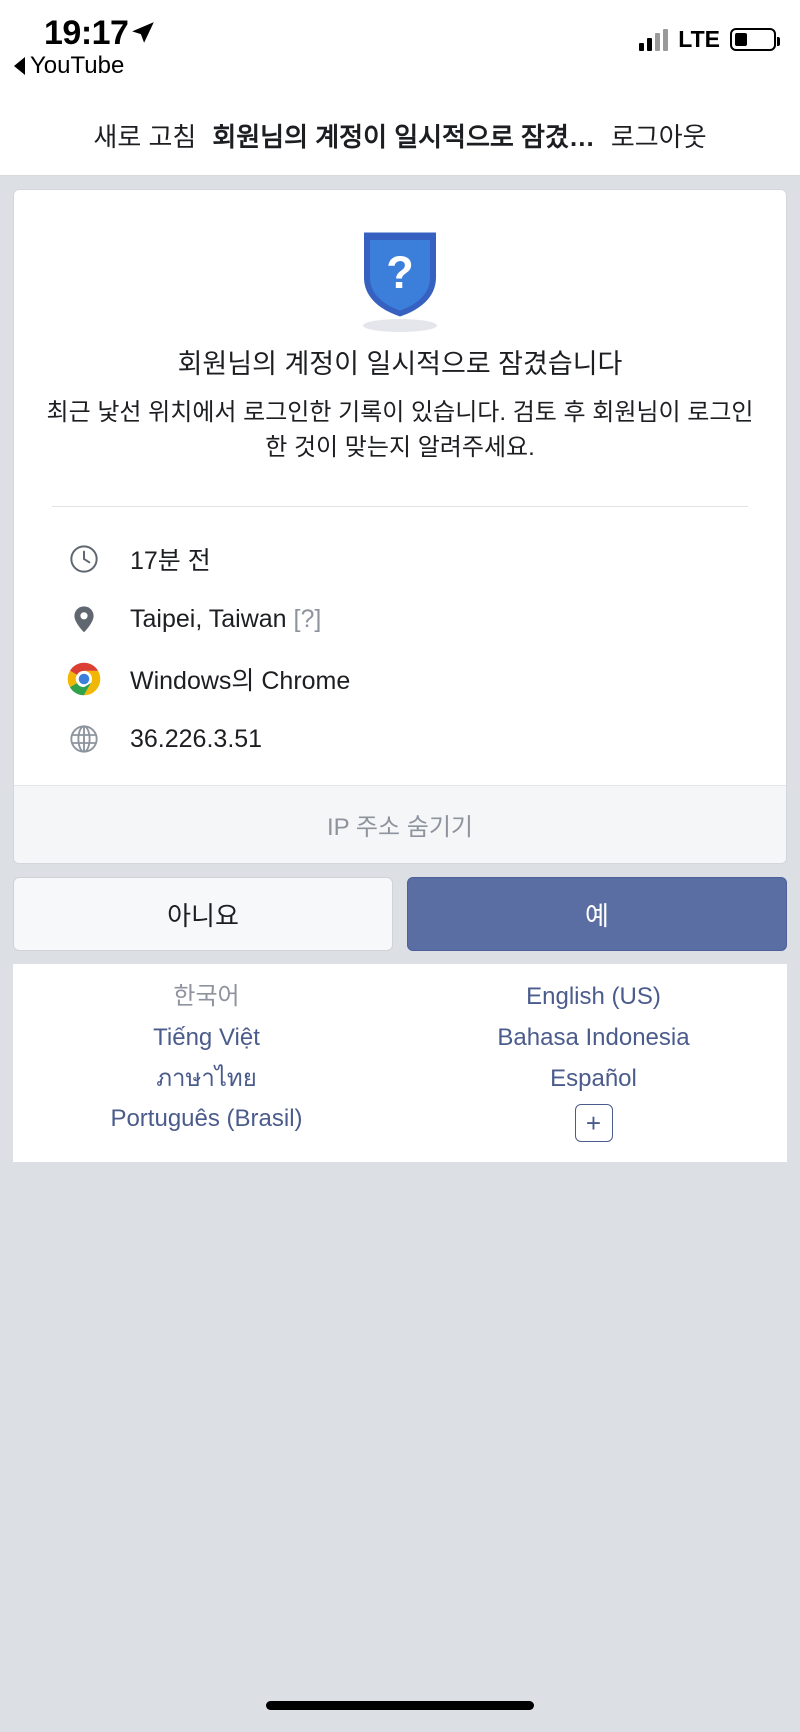 The width and height of the screenshot is (800, 1732). What do you see at coordinates (400, 914) in the screenshot?
I see `action-buttons: 아니요 예` at bounding box center [400, 914].